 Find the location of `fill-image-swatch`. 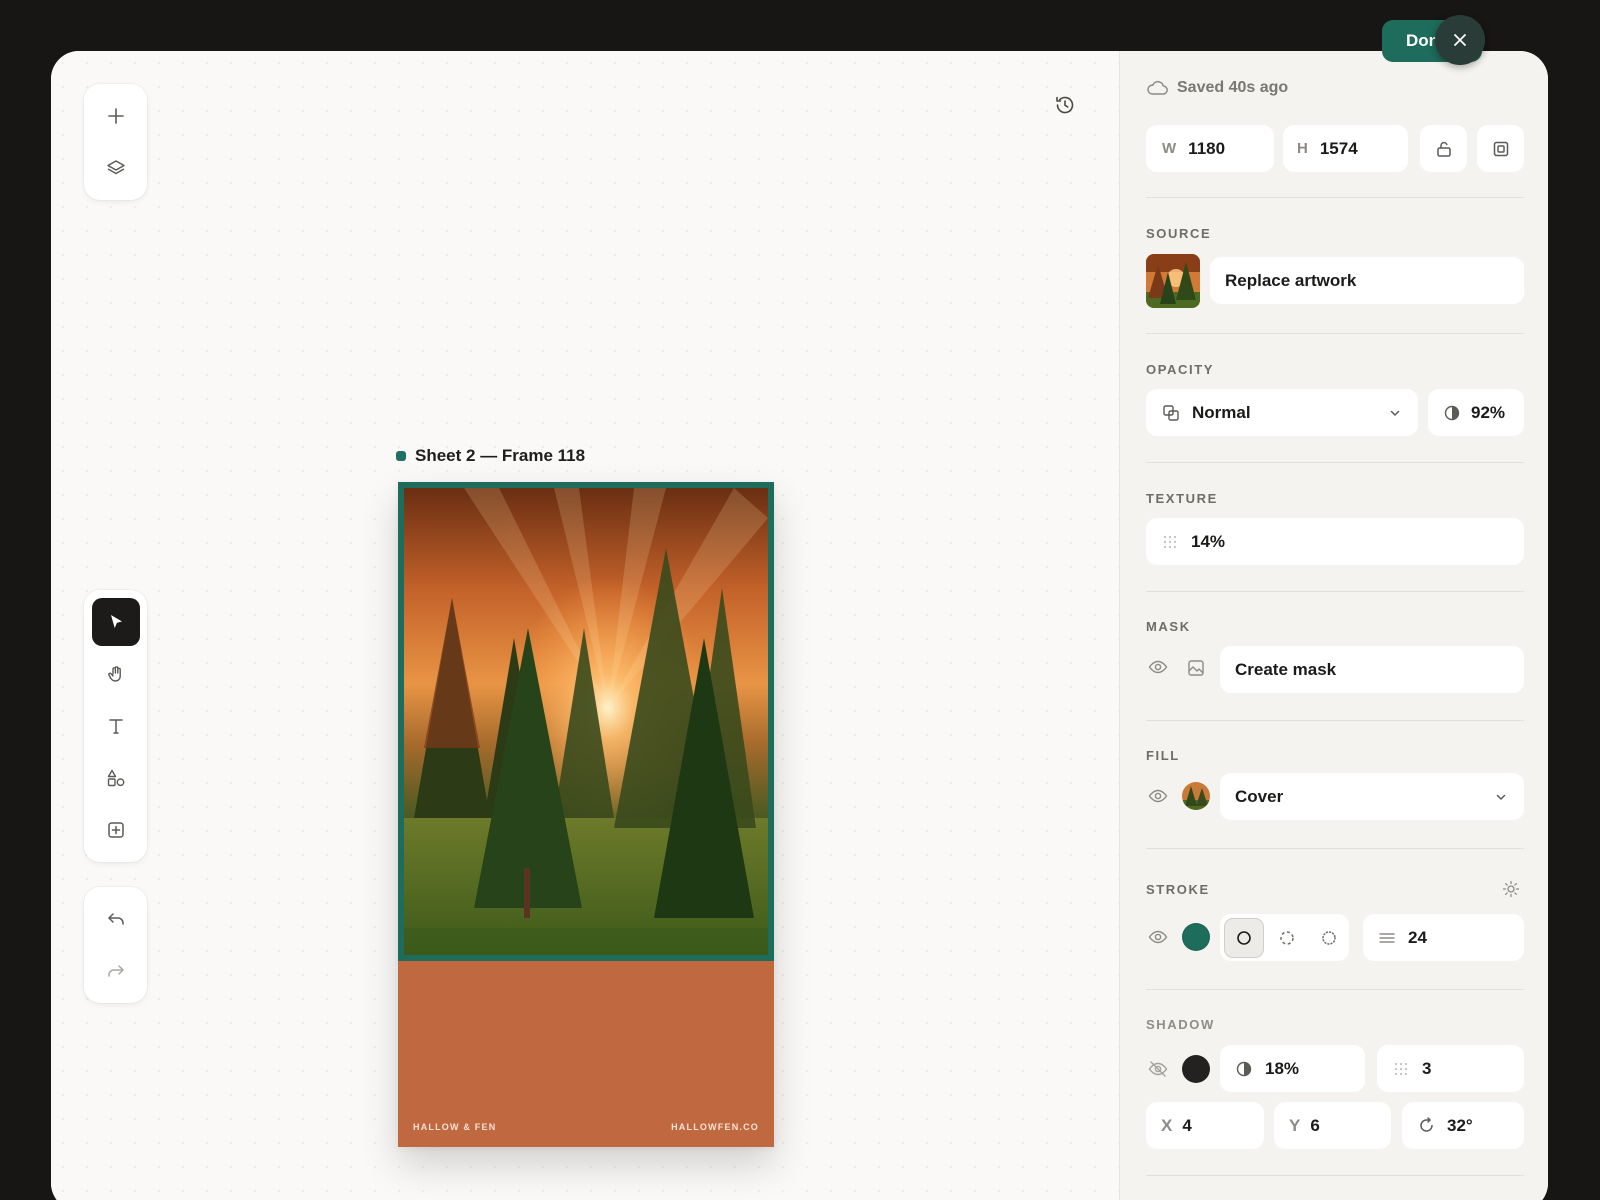

fill-image-swatch is located at coordinates (1196, 796).